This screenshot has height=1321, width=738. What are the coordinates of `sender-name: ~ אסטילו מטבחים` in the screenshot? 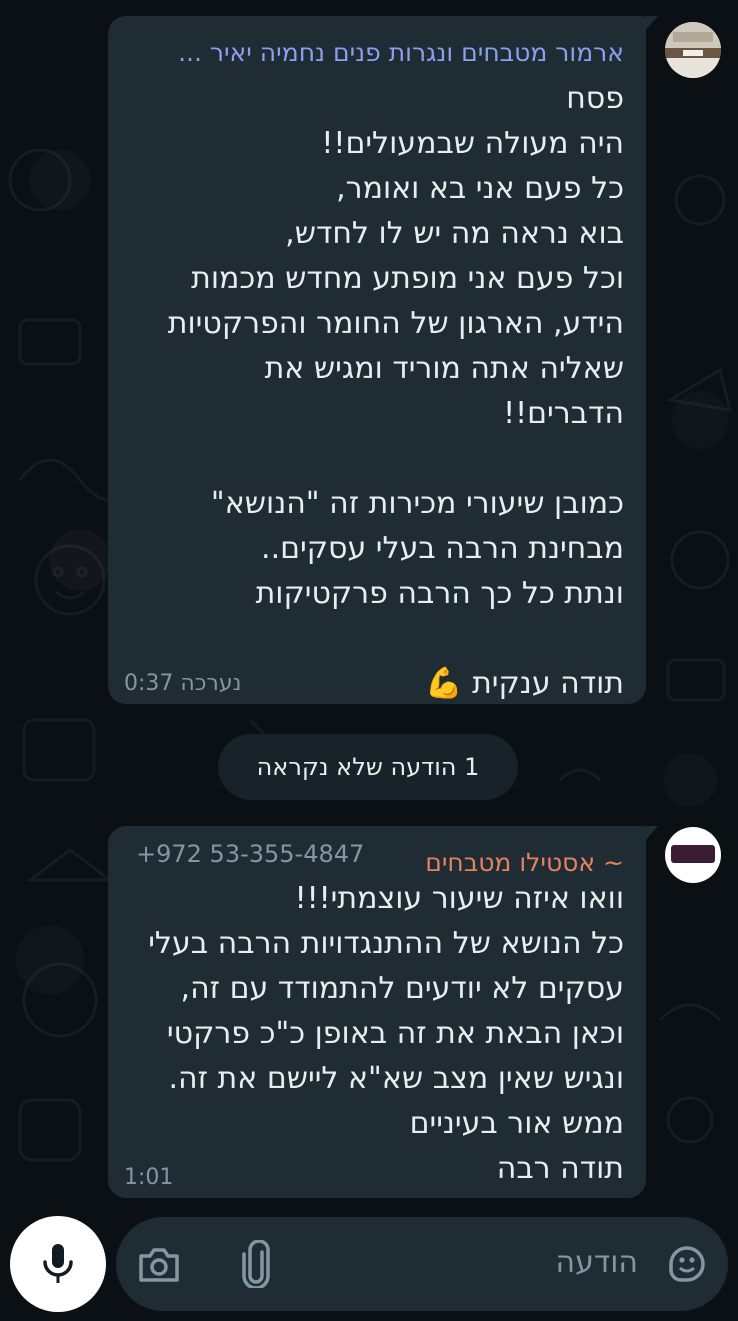 It's located at (509, 862).